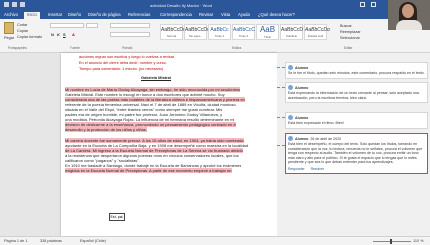  I want to click on save-icon, so click(6, 4).